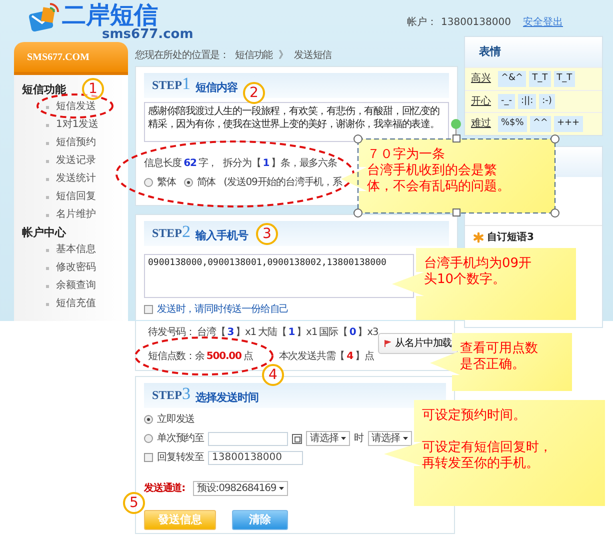 The image size is (613, 536). Describe the element at coordinates (476, 22) in the screenshot. I see `account-link: 13800138000` at that location.